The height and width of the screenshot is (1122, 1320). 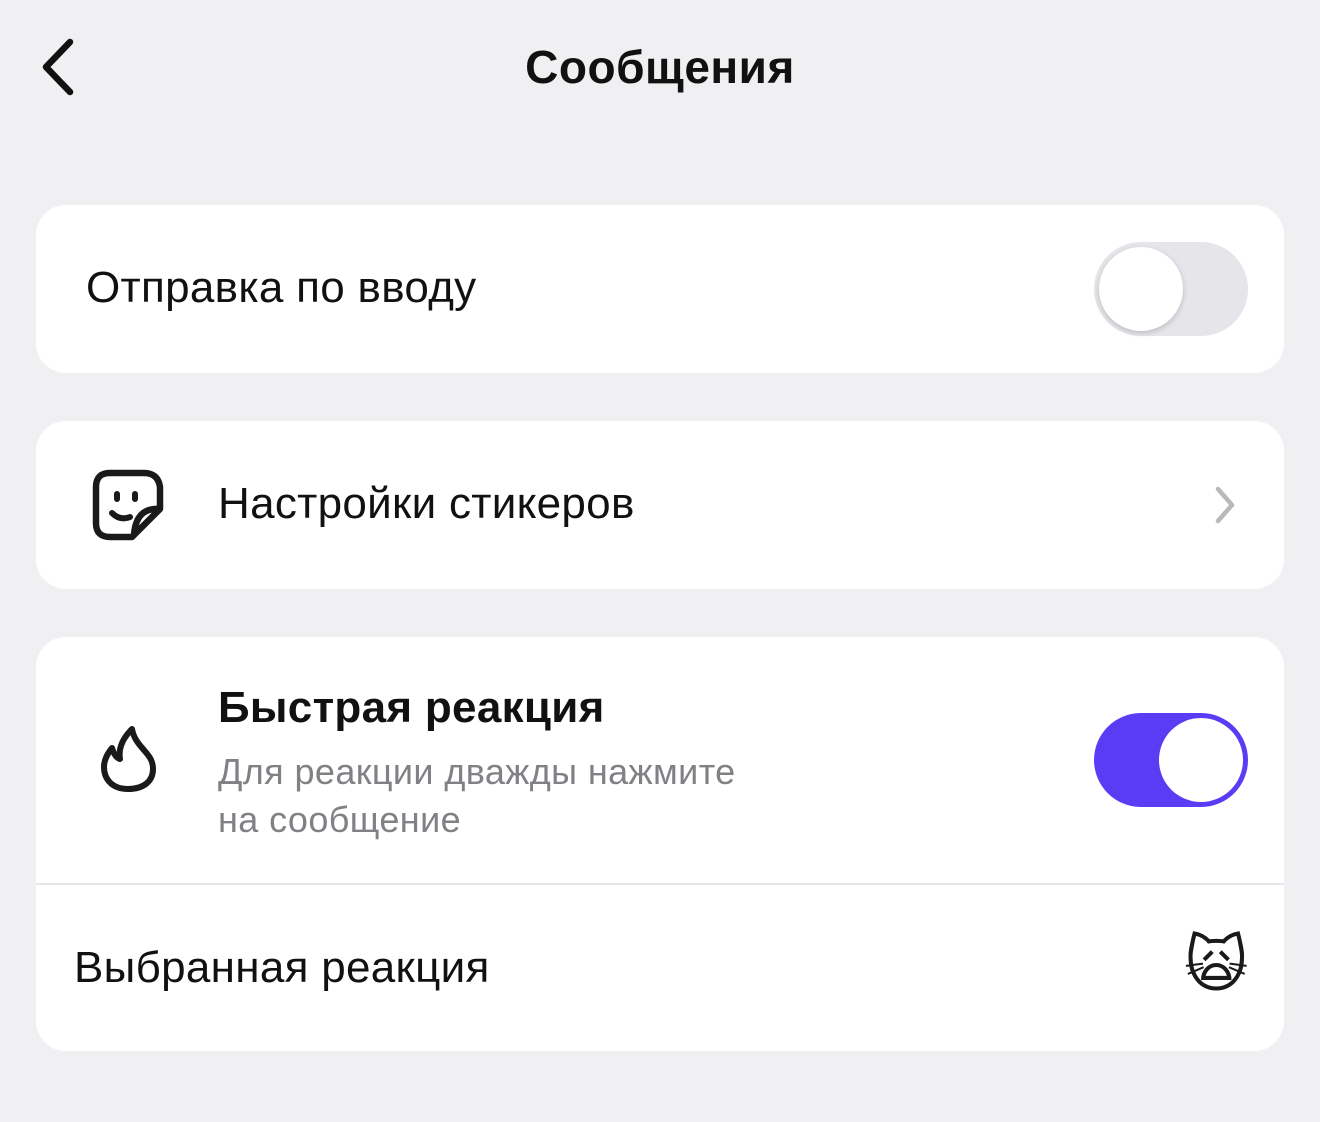 I want to click on quick-reaction-description-line-1: Для реакции дважды нажмите, so click(x=477, y=771).